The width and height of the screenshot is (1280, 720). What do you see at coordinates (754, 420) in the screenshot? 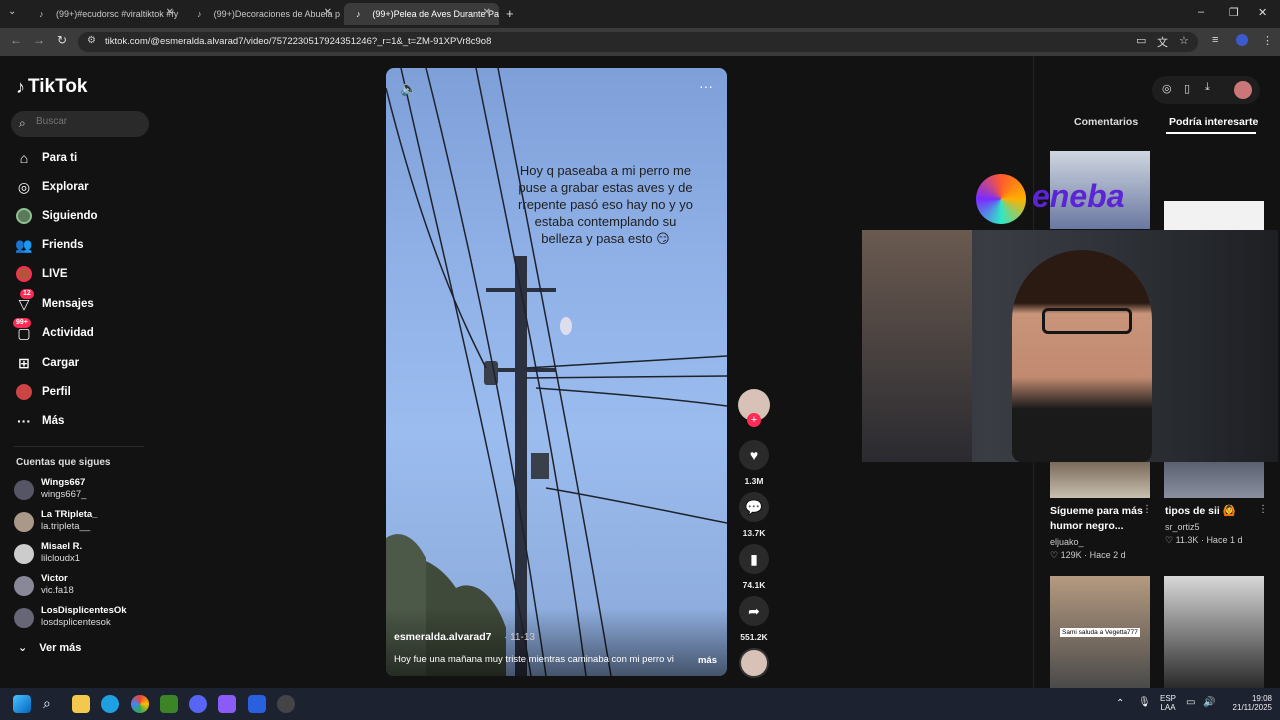
I see `follow-plus-icon: +` at bounding box center [754, 420].